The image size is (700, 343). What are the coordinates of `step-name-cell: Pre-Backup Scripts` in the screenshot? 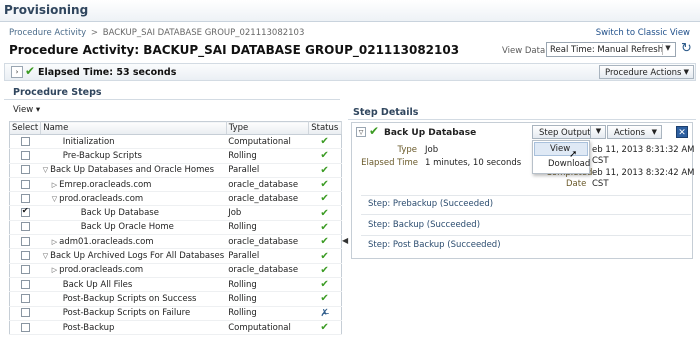 It's located at (133, 156).